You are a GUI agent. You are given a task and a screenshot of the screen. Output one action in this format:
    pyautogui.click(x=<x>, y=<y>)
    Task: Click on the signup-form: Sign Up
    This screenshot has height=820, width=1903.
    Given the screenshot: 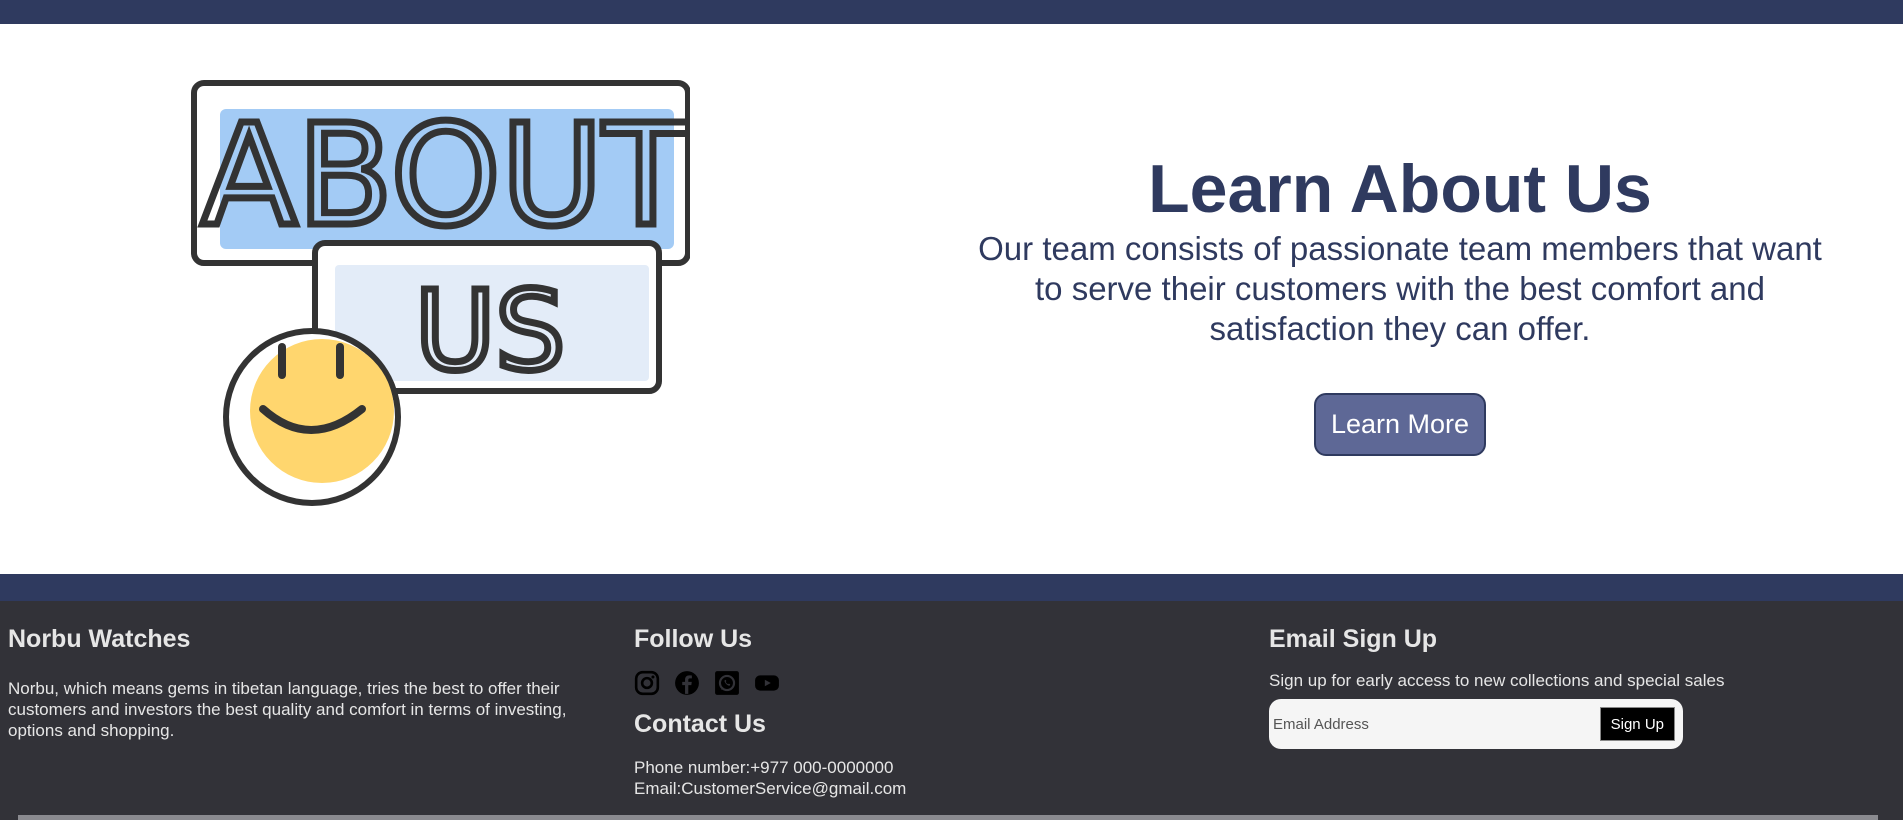 What is the action you would take?
    pyautogui.click(x=1476, y=724)
    